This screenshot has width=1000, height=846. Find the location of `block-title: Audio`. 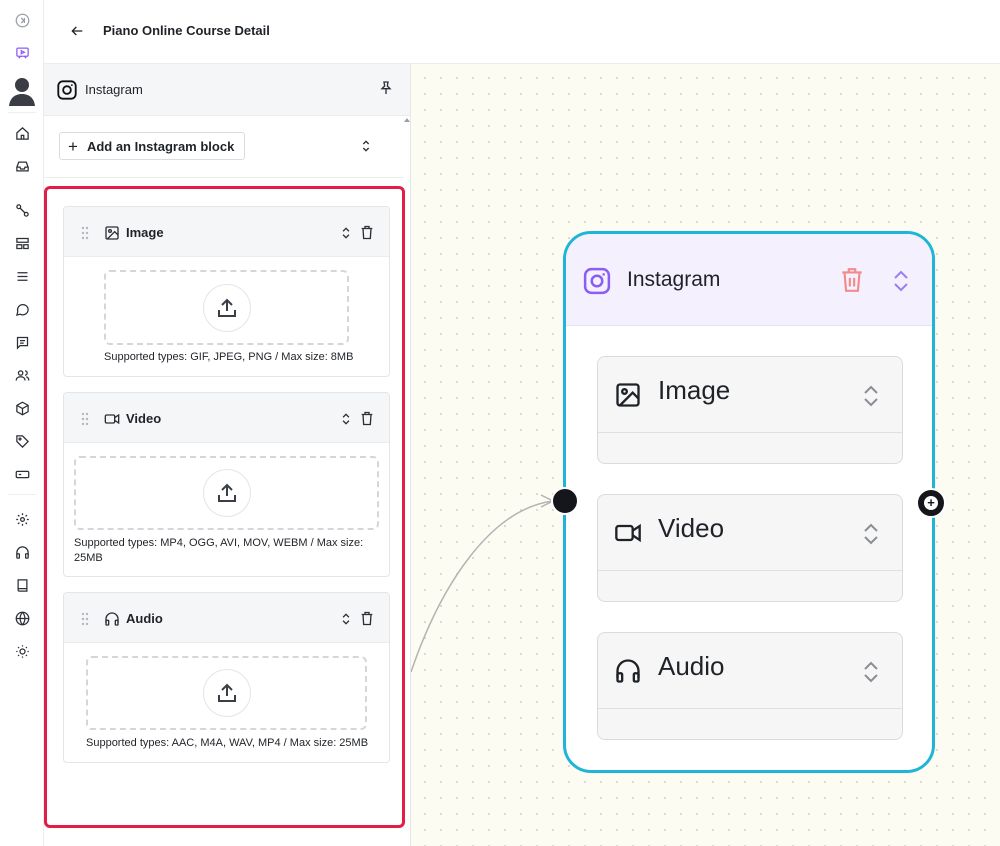

block-title: Audio is located at coordinates (144, 618).